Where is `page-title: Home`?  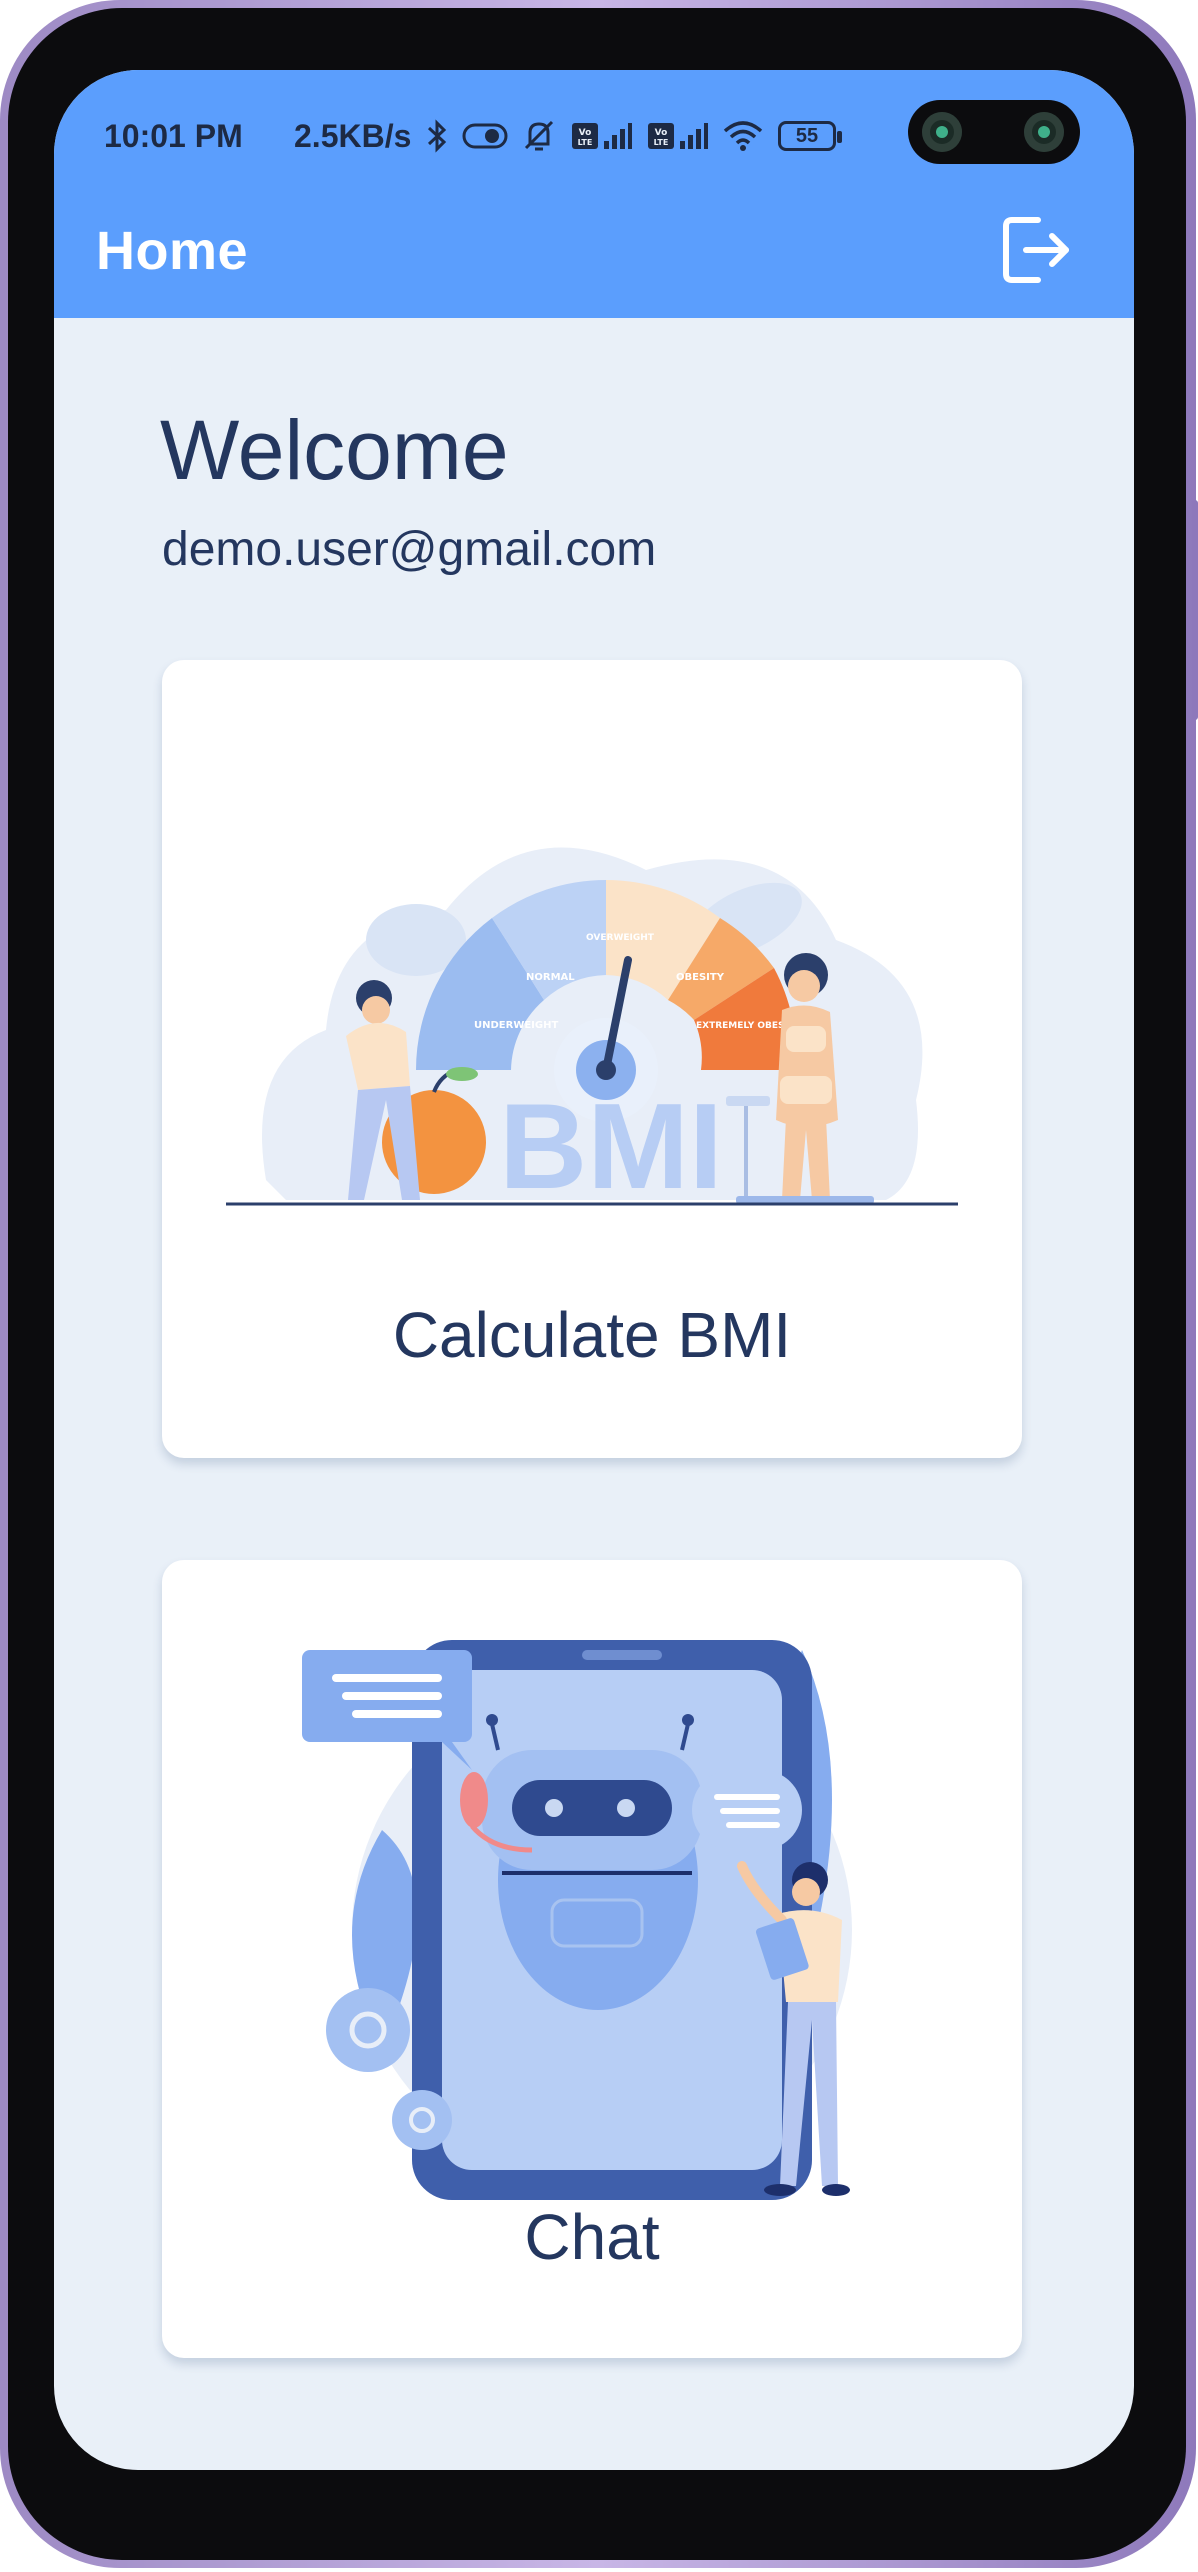
page-title: Home is located at coordinates (172, 251).